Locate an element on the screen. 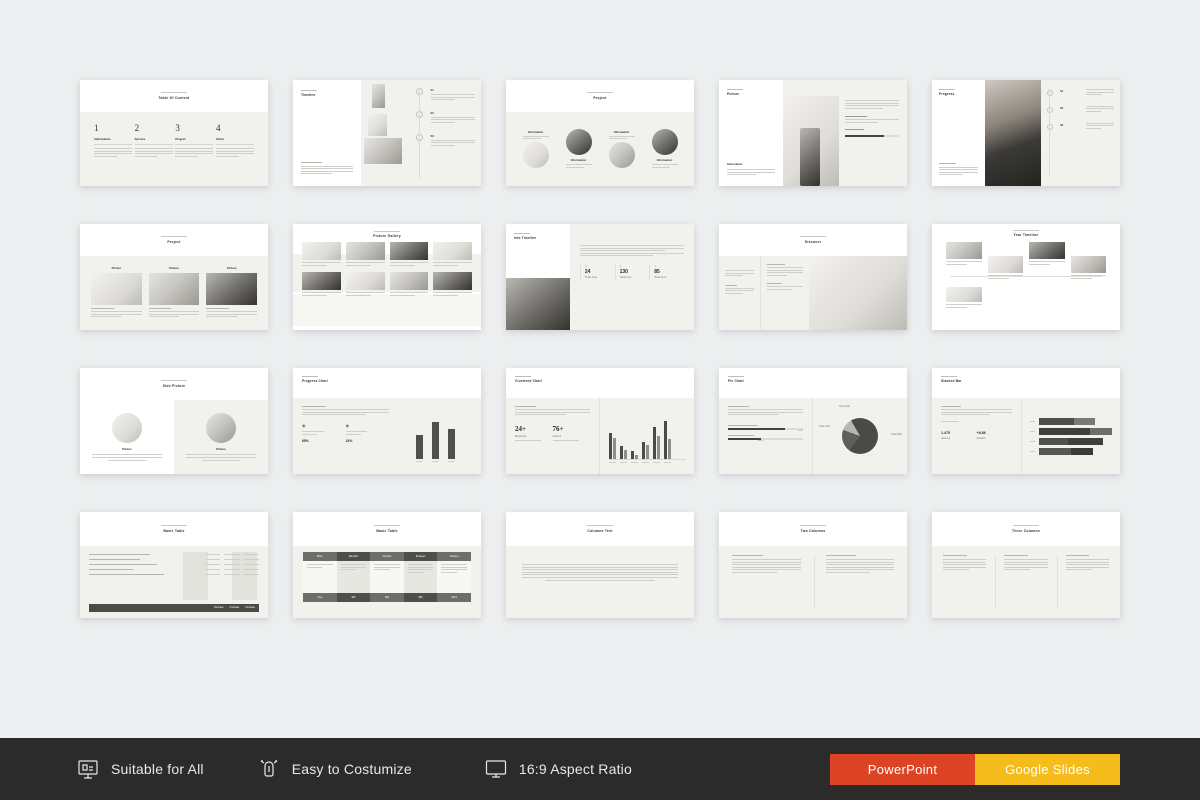 Image resolution: width=1200 pixels, height=800 pixels. timeline-steps: 01 02 03 is located at coordinates (445, 133).